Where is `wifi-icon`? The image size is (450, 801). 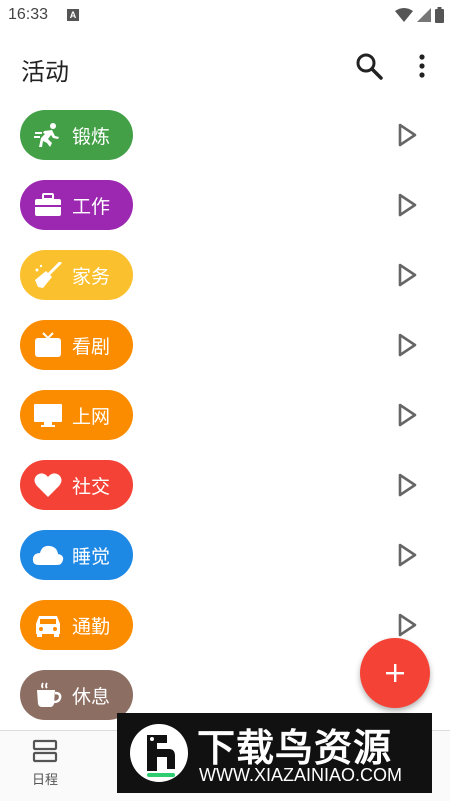 wifi-icon is located at coordinates (404, 15).